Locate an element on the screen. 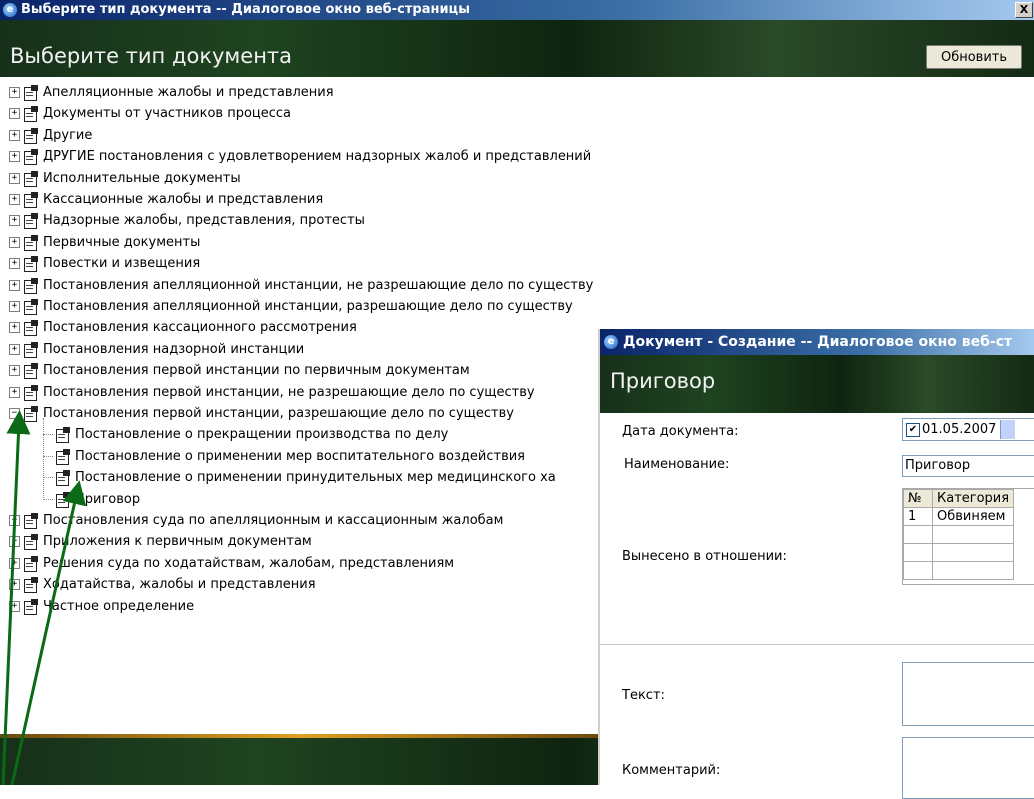 Image resolution: width=1034 pixels, height=799 pixels. arrow-to-prigovor is located at coordinates (48, 632).